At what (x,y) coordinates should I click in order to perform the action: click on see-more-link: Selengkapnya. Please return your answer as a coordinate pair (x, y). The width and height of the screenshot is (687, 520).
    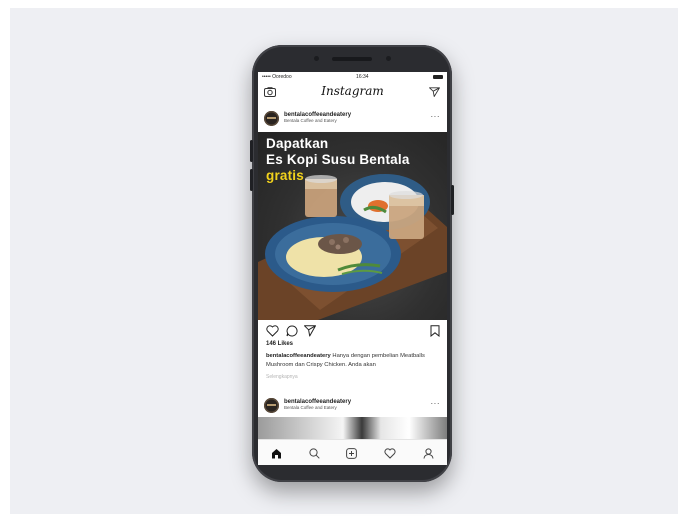
    Looking at the image, I should click on (282, 377).